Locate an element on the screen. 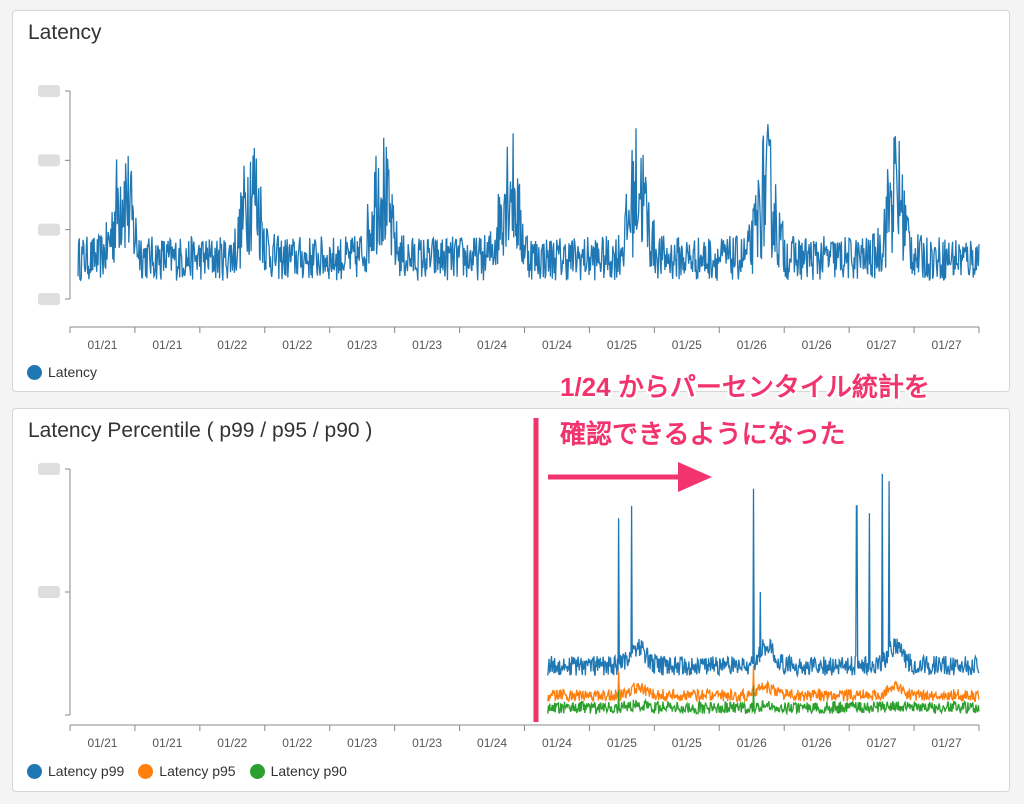  annotation-arrow is located at coordinates (630, 477).